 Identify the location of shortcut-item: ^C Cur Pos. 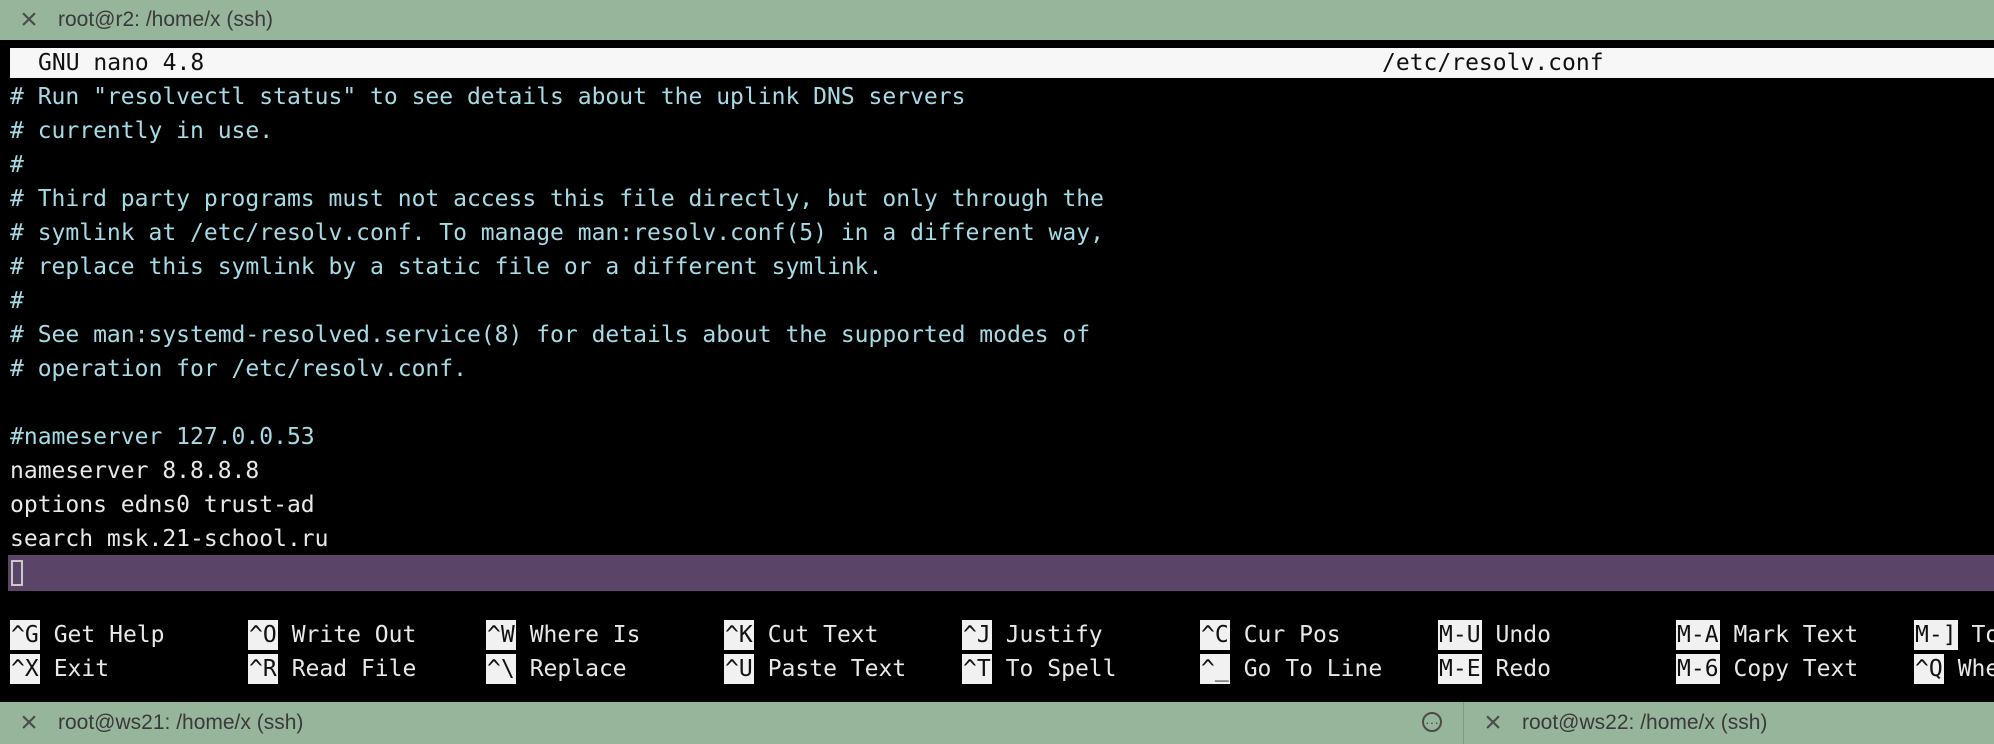
(1270, 635).